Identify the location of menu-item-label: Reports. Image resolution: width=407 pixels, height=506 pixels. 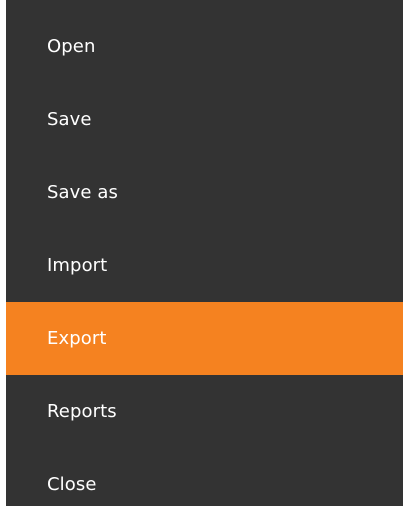
(82, 411).